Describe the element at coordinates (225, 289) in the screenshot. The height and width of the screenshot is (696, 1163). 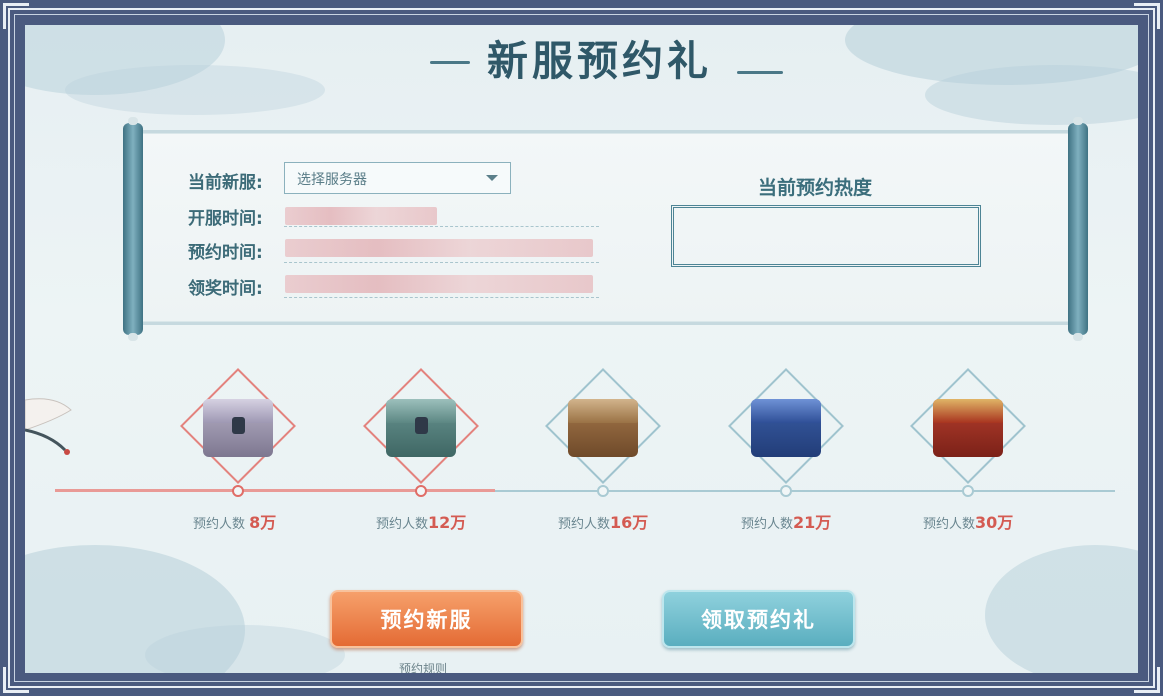
I see `claim-time-label: 领奖时间:` at that location.